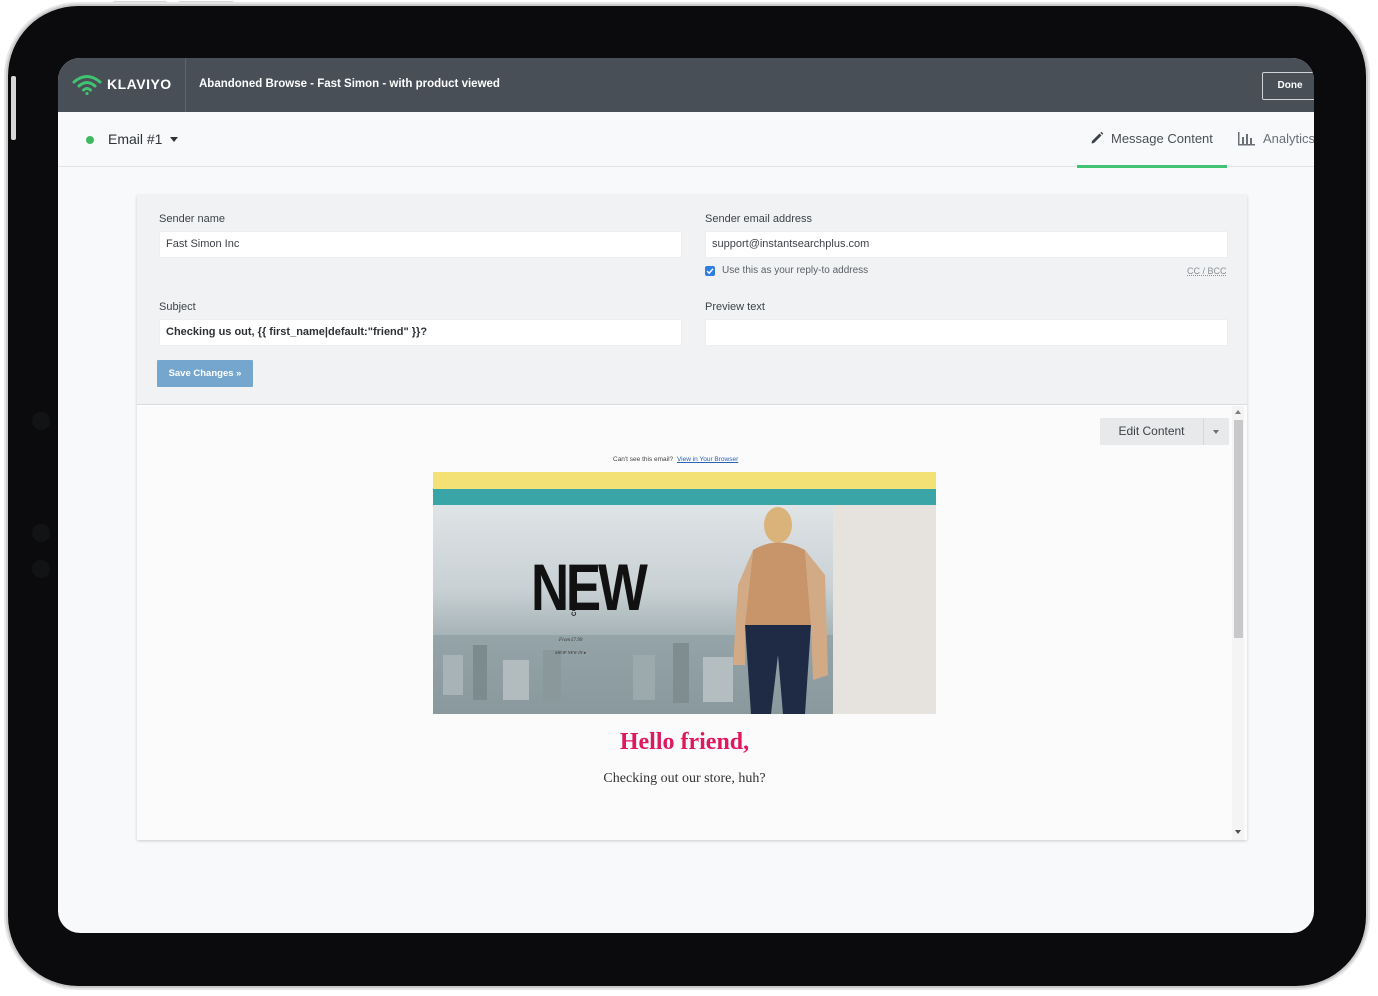  I want to click on klaviyo-logo: KLAVIYO, so click(122, 84).